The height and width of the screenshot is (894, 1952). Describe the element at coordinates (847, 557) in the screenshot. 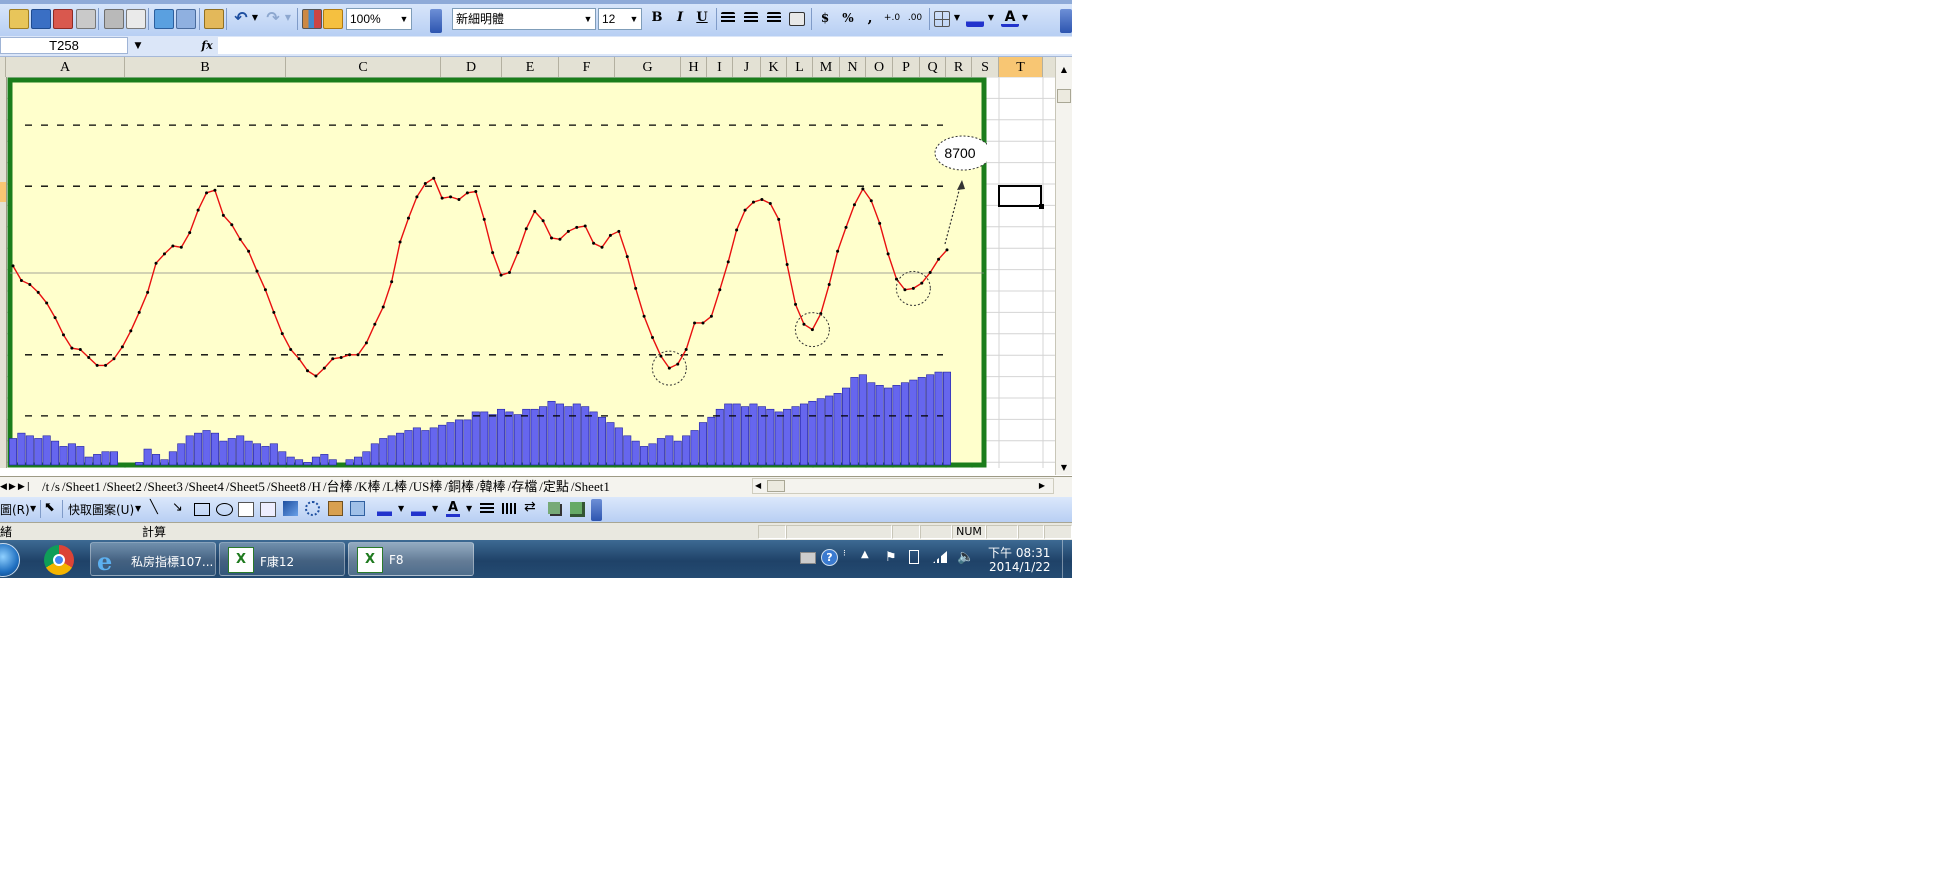

I see `language-icon: ⁝` at that location.